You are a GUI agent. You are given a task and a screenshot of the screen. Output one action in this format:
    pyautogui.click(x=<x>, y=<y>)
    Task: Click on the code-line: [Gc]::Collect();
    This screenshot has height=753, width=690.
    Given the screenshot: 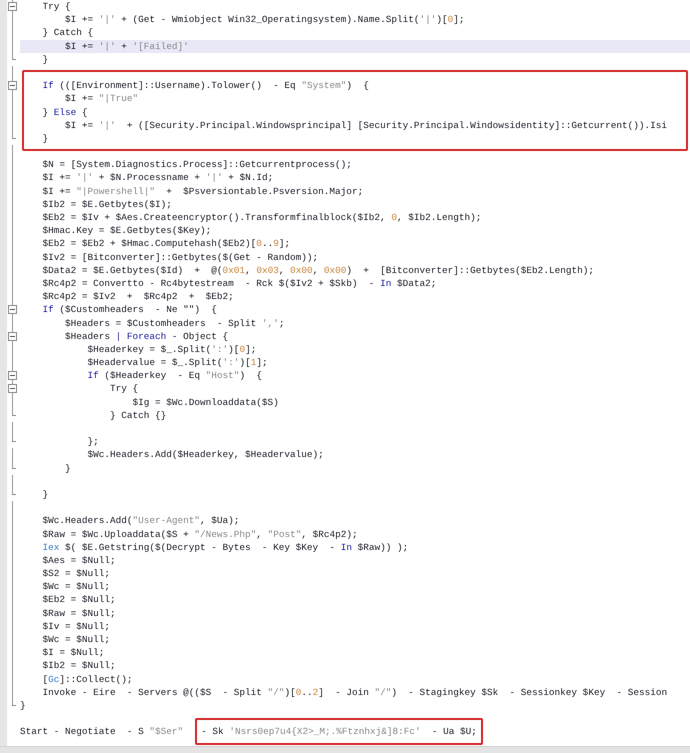 What is the action you would take?
    pyautogui.click(x=88, y=679)
    